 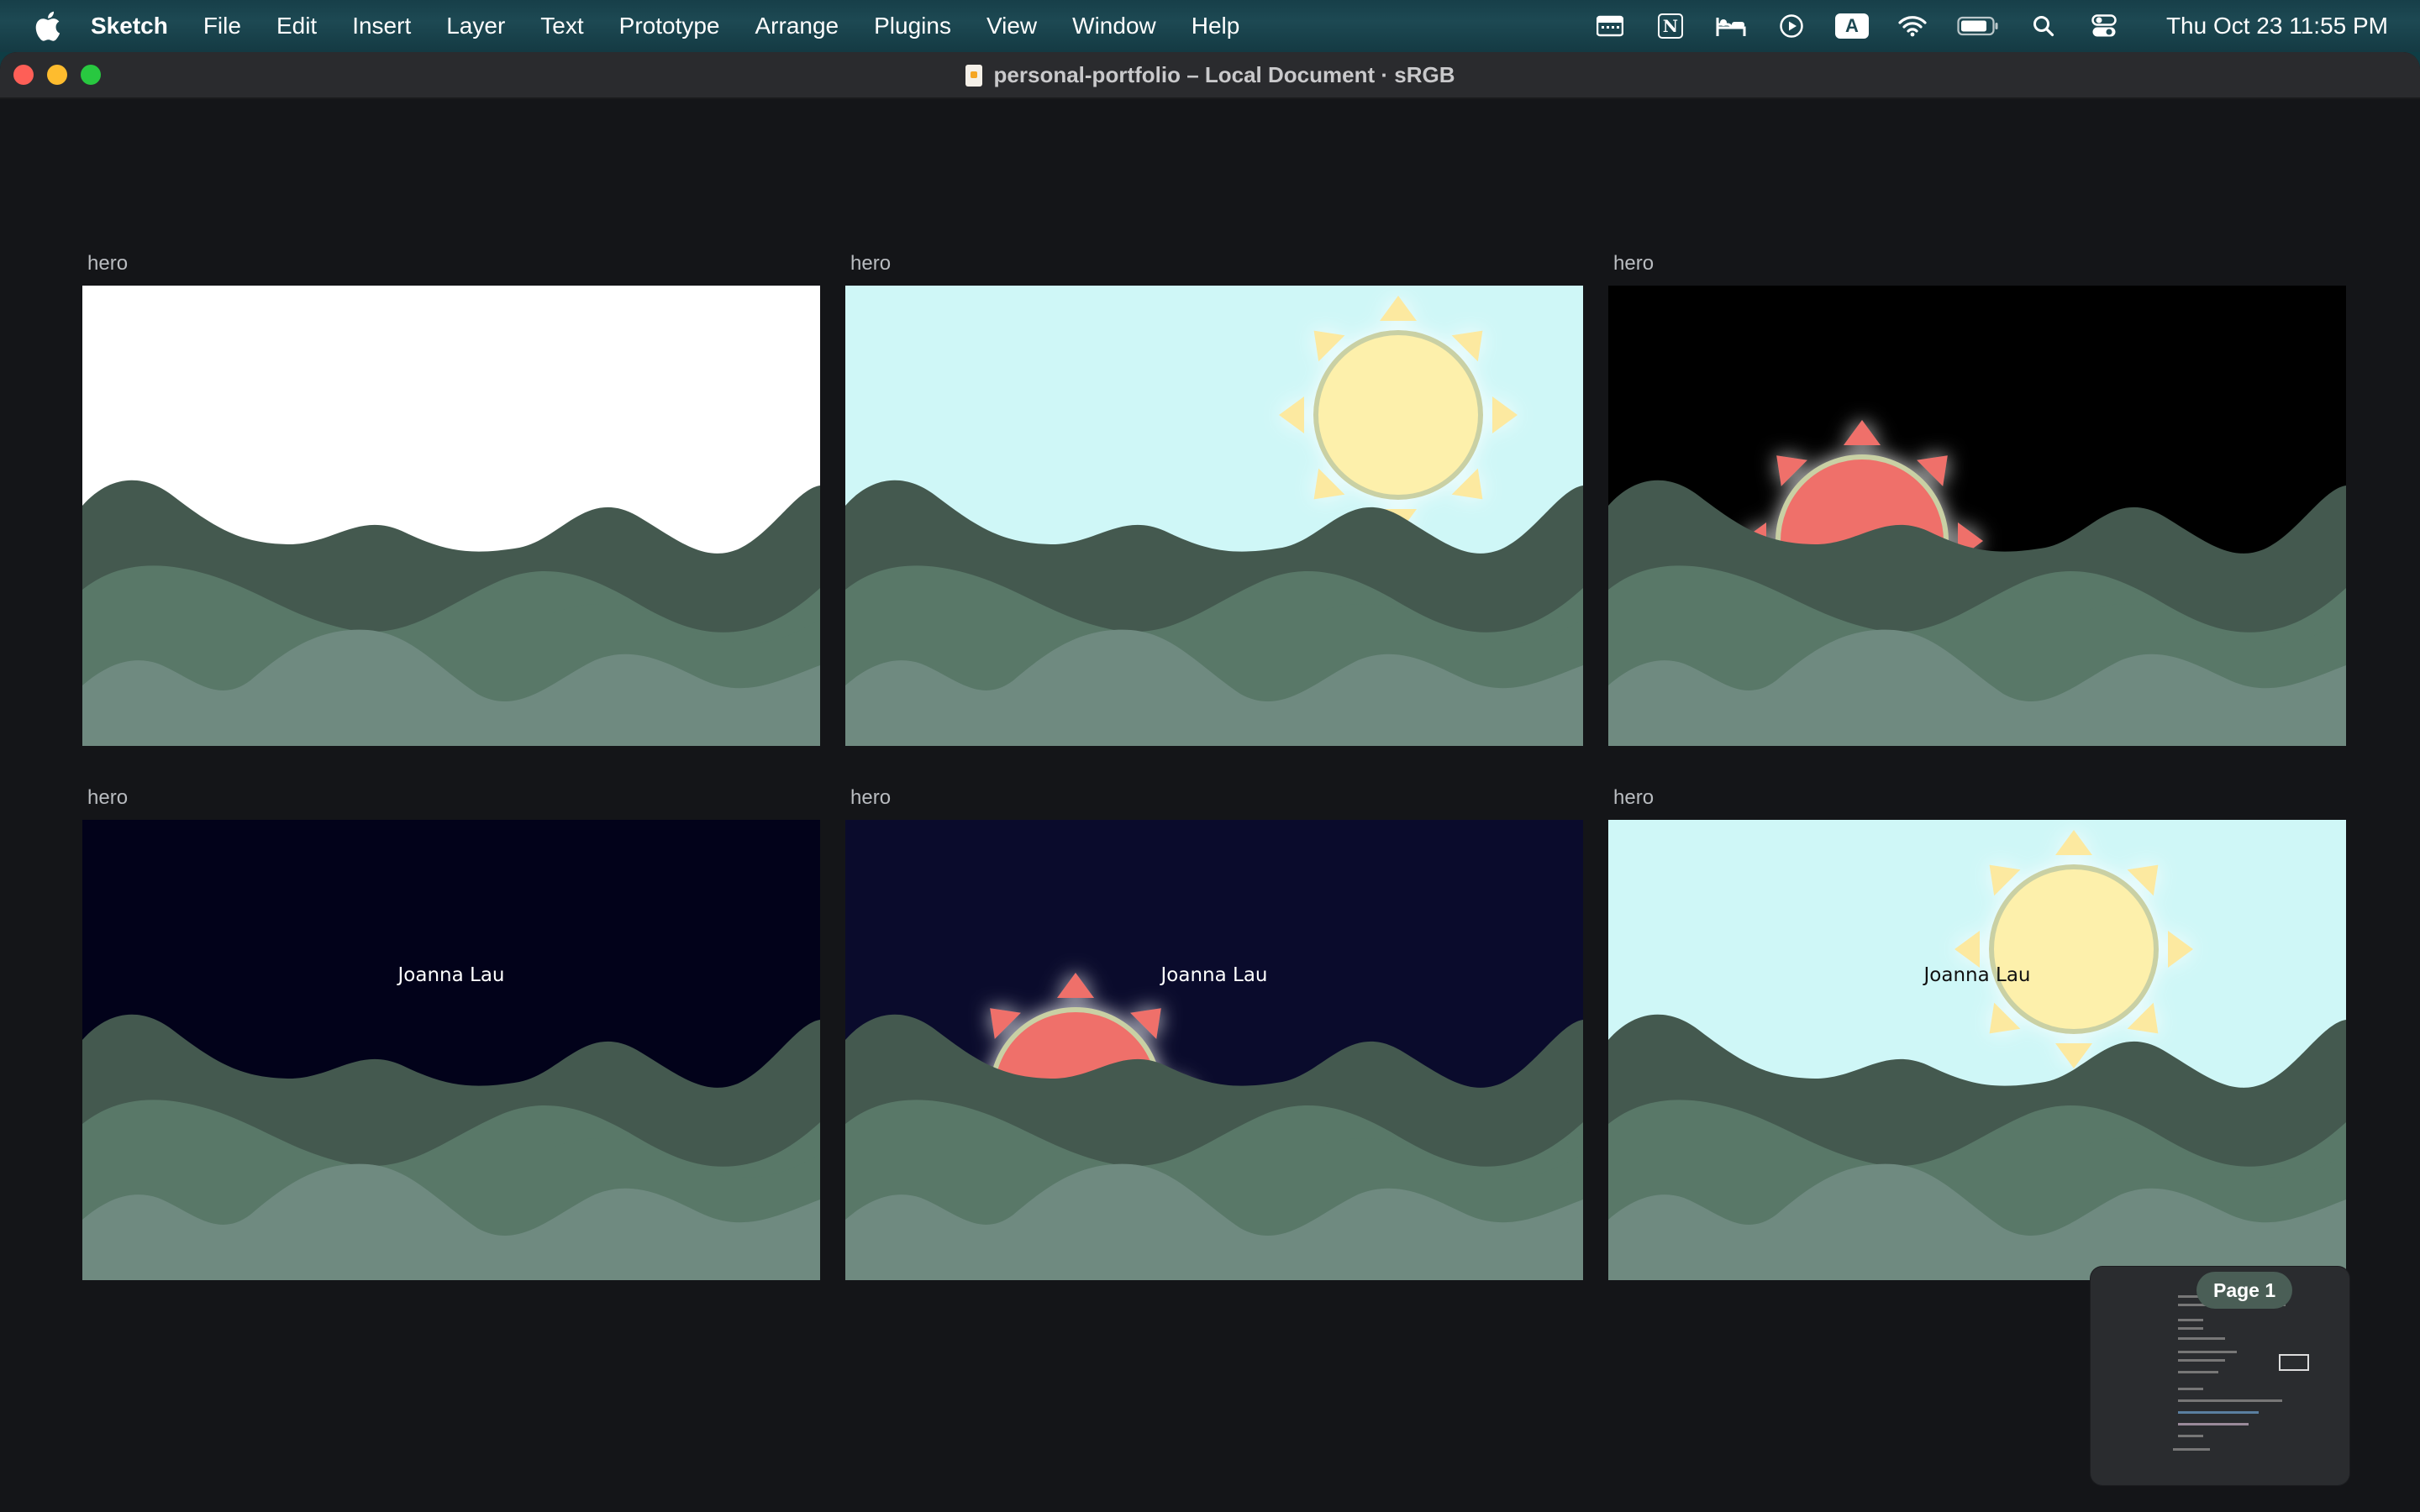 I want to click on menu-text: Text, so click(x=562, y=26).